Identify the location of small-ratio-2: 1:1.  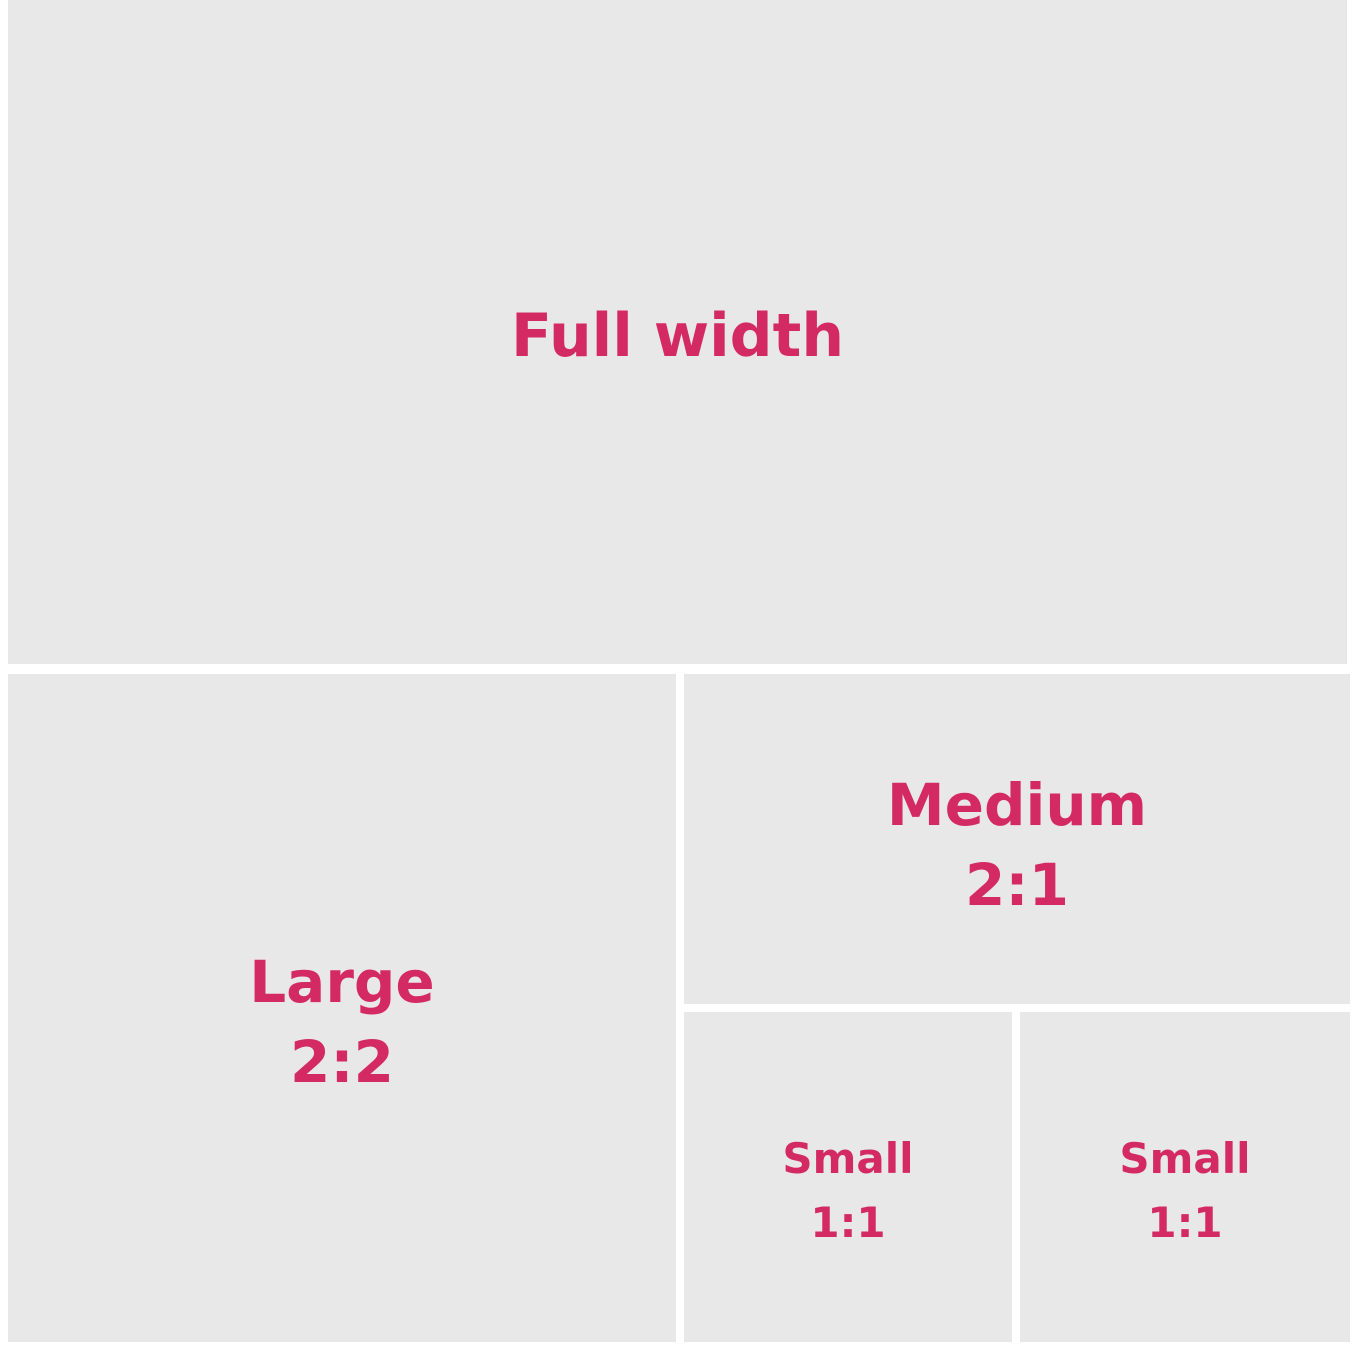
(1185, 1222).